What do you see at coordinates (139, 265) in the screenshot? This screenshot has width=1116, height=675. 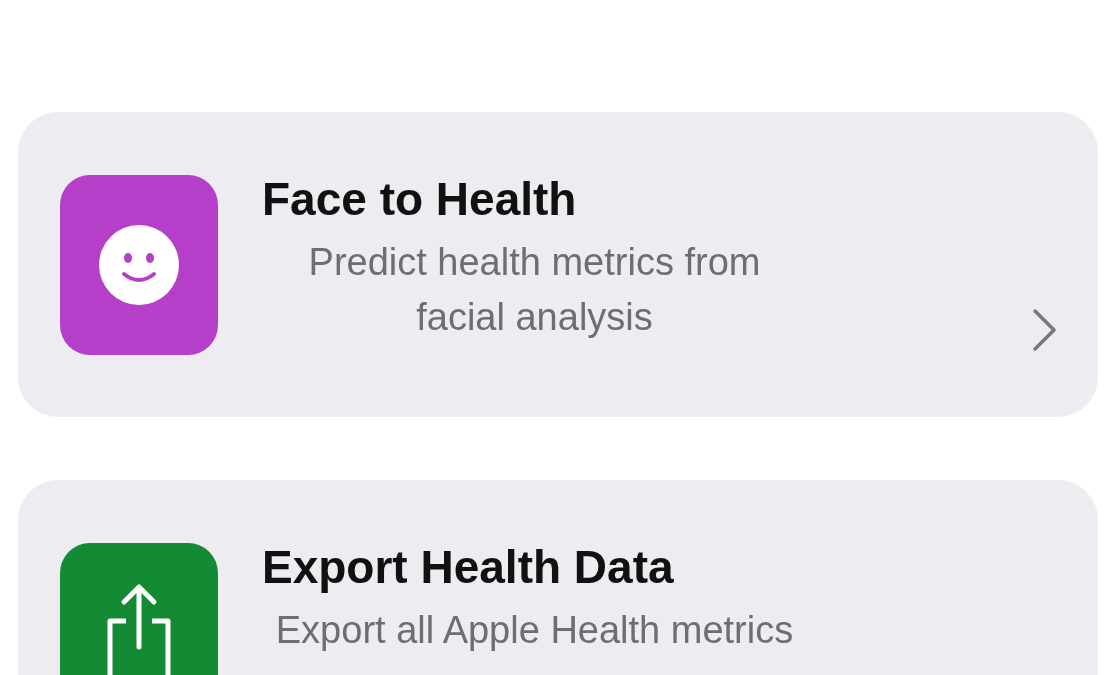 I see `smiley-icon` at bounding box center [139, 265].